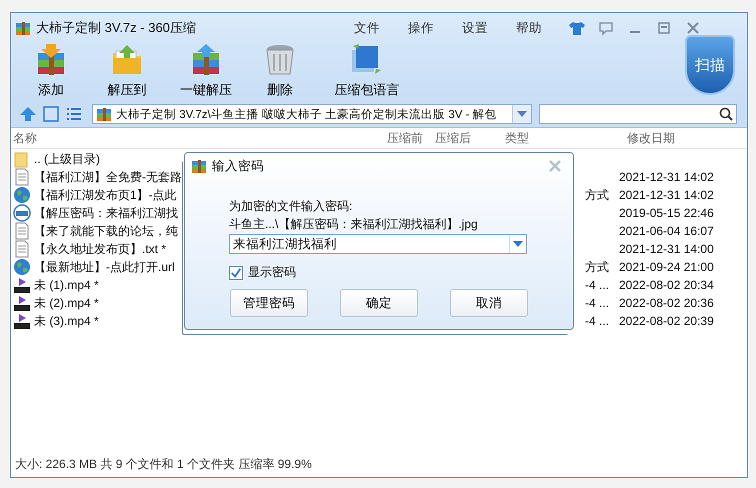  What do you see at coordinates (206, 72) in the screenshot?
I see `toolbar-button: 一键解压` at bounding box center [206, 72].